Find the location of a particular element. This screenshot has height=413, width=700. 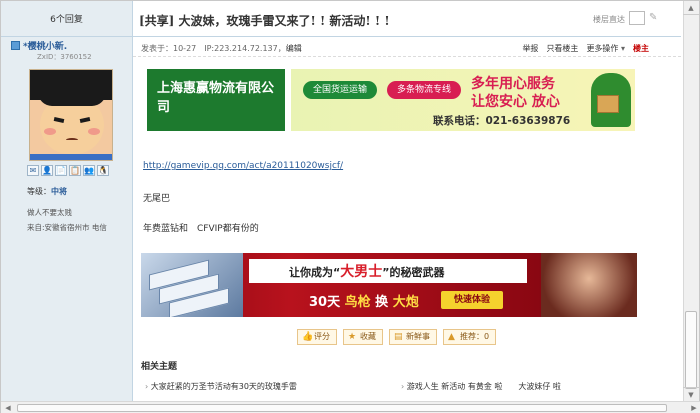

author-row: *樱桃小新. is located at coordinates (66, 44).